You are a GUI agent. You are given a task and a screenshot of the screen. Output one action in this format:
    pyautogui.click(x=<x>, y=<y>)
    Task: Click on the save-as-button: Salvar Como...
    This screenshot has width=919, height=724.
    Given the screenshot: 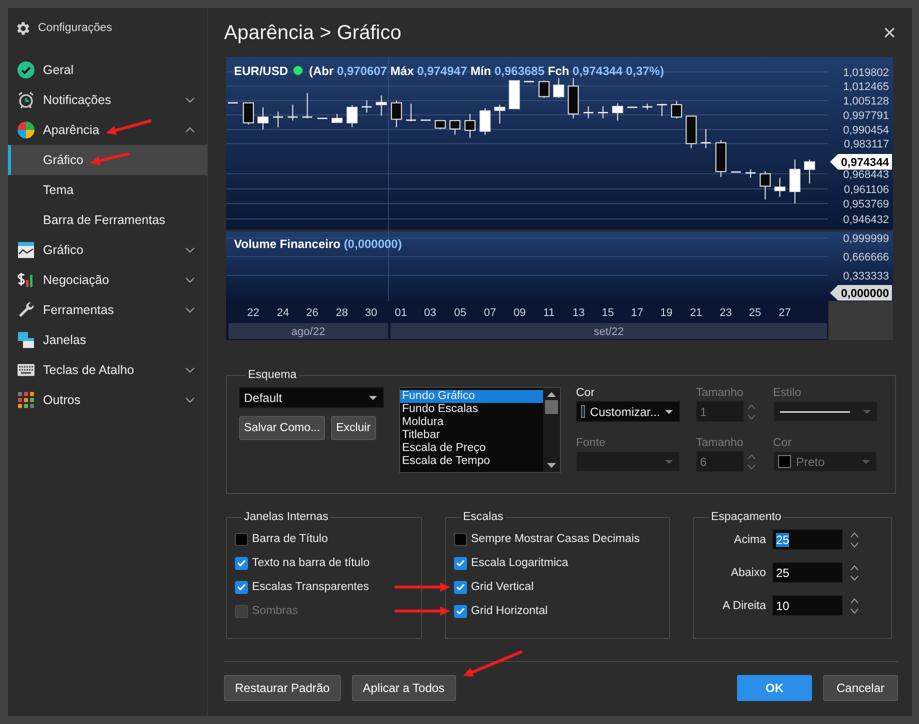 What is the action you would take?
    pyautogui.click(x=282, y=428)
    